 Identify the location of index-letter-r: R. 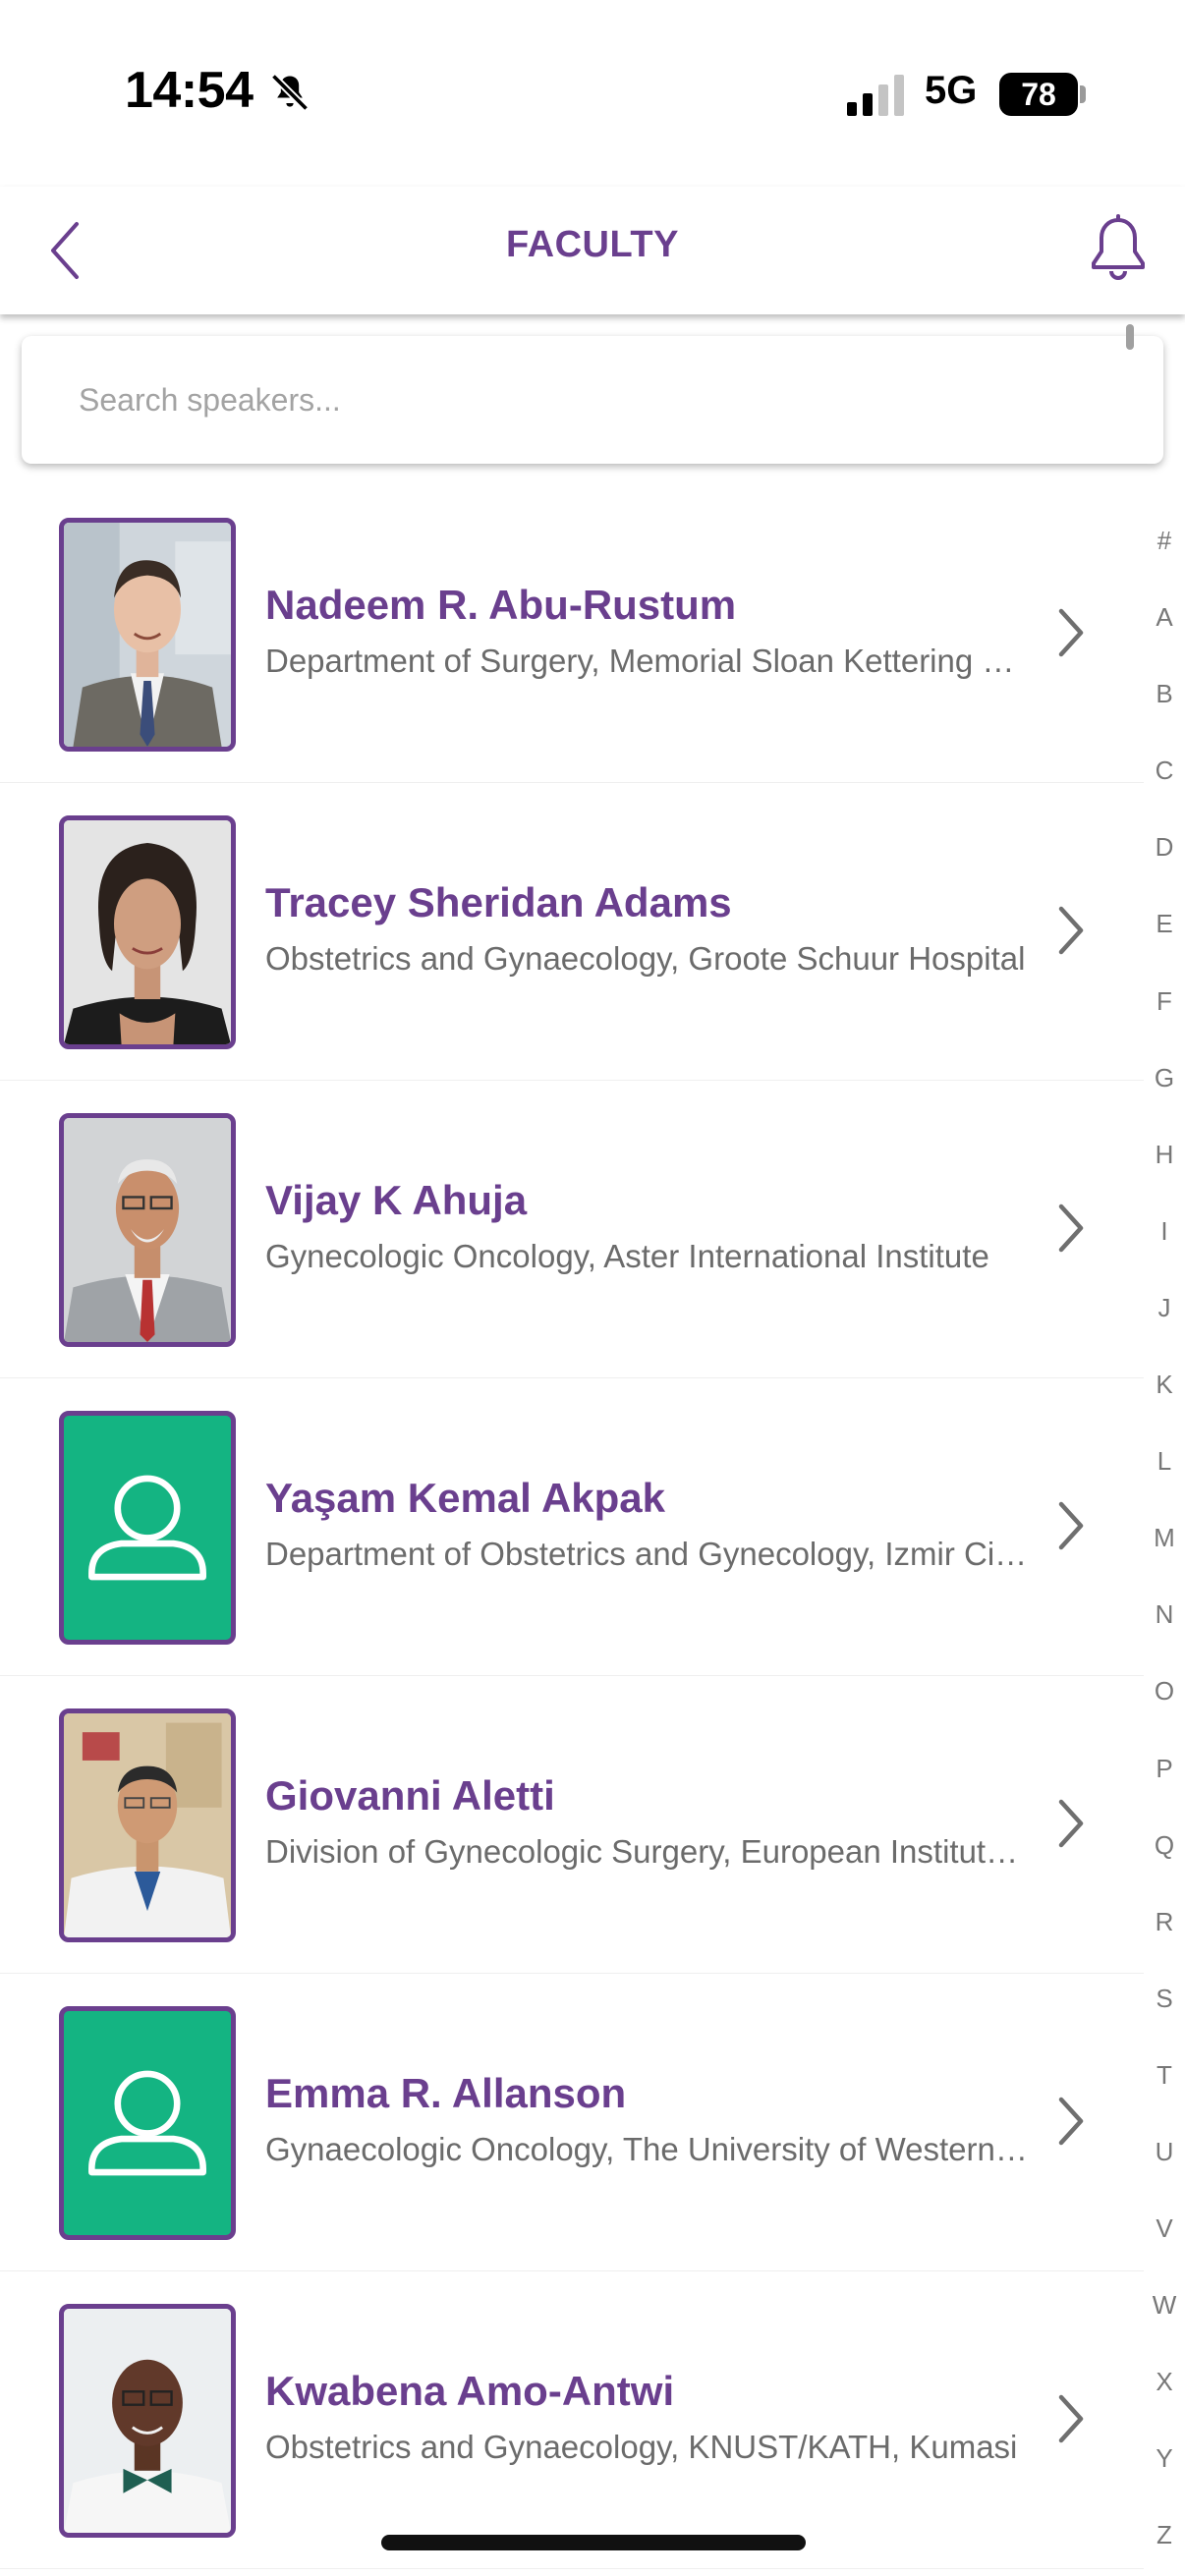
(1165, 1934).